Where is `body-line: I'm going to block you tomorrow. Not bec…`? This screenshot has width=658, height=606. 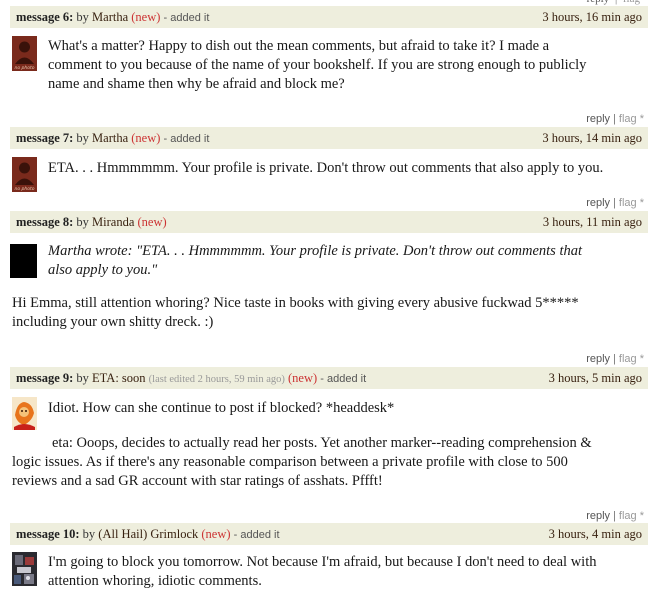 body-line: I'm going to block you tomorrow. Not bec… is located at coordinates (322, 562).